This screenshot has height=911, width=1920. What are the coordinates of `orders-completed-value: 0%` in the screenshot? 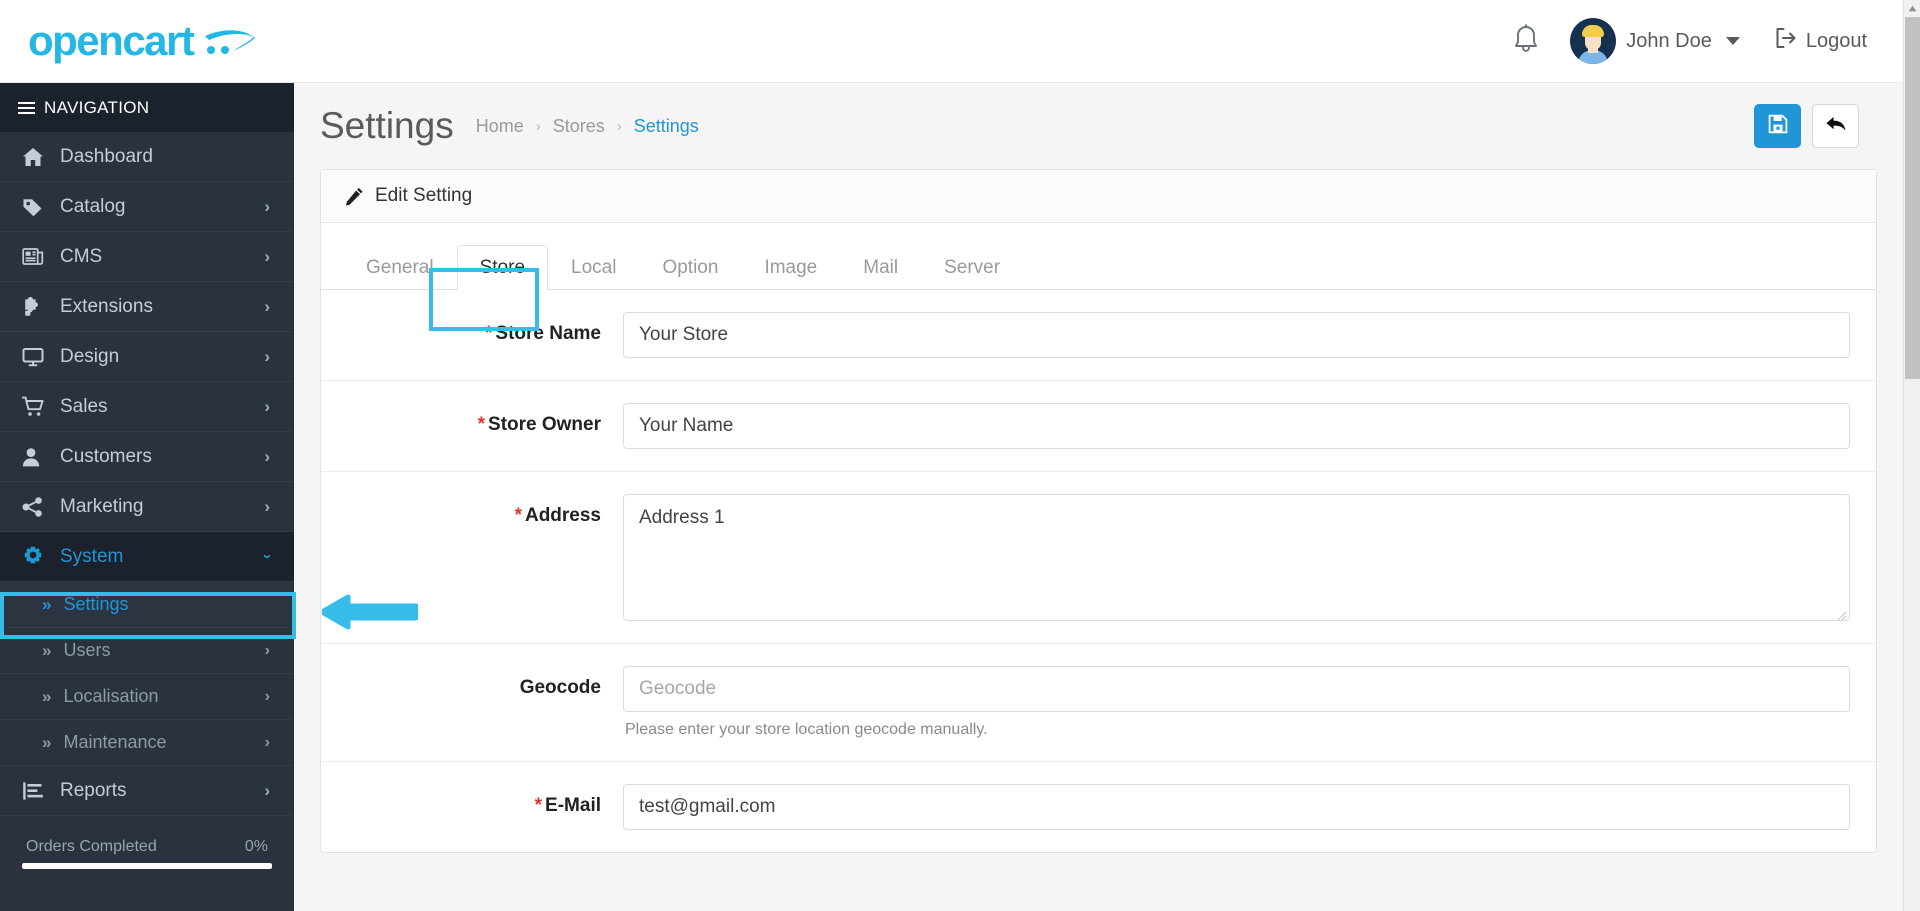 It's located at (256, 846).